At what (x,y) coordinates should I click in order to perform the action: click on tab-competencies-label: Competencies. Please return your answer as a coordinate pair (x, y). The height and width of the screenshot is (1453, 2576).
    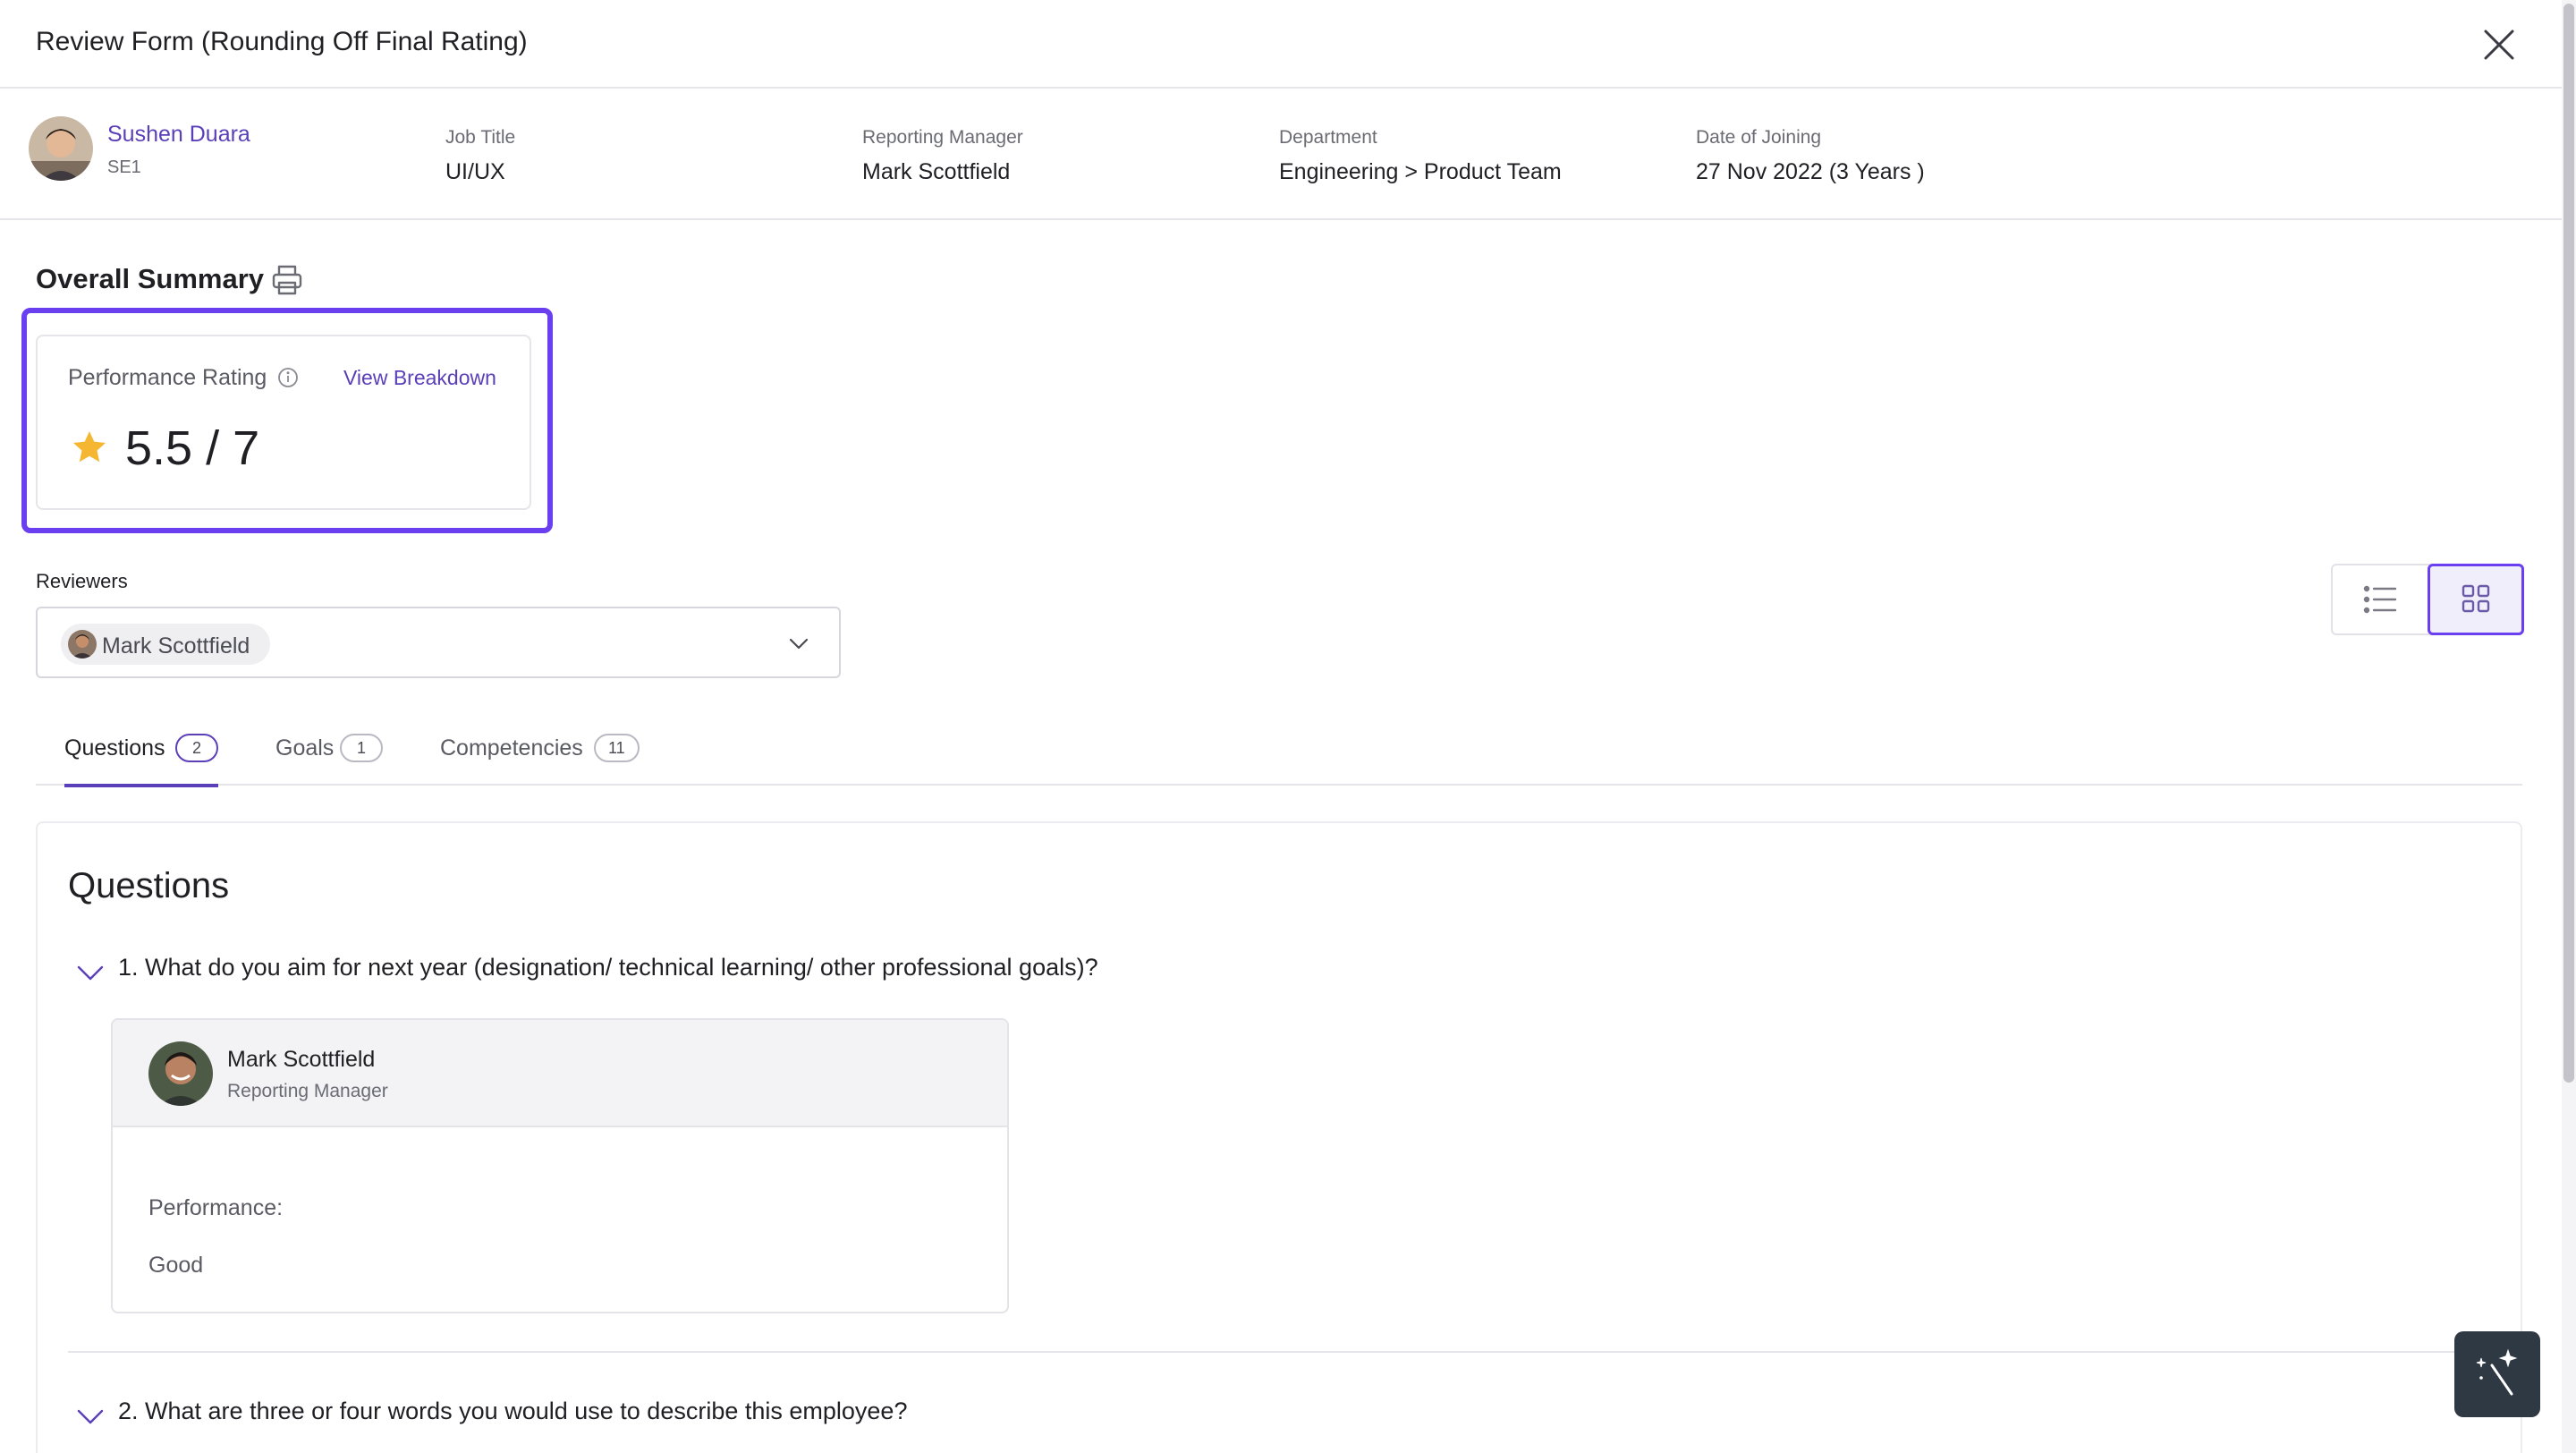
    Looking at the image, I should click on (511, 747).